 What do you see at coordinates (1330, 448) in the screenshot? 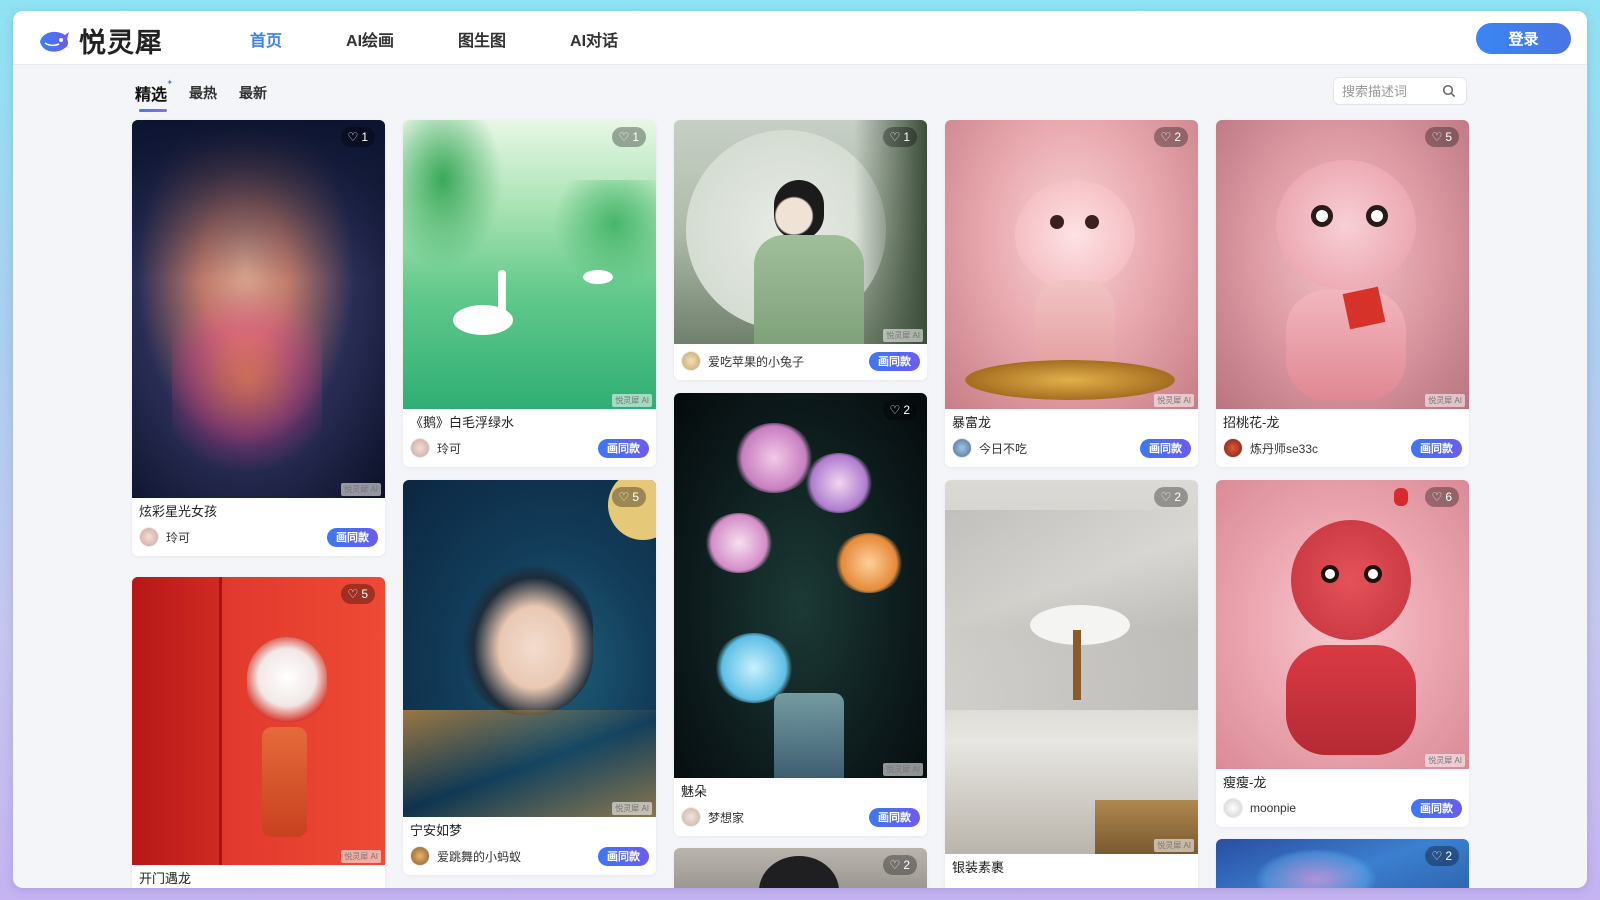
I see `author-name: 炼丹师se33c` at bounding box center [1330, 448].